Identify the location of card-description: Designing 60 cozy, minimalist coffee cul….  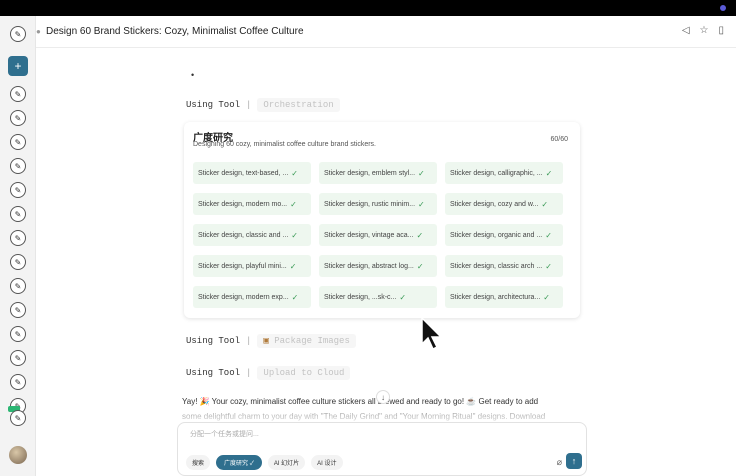
(284, 144).